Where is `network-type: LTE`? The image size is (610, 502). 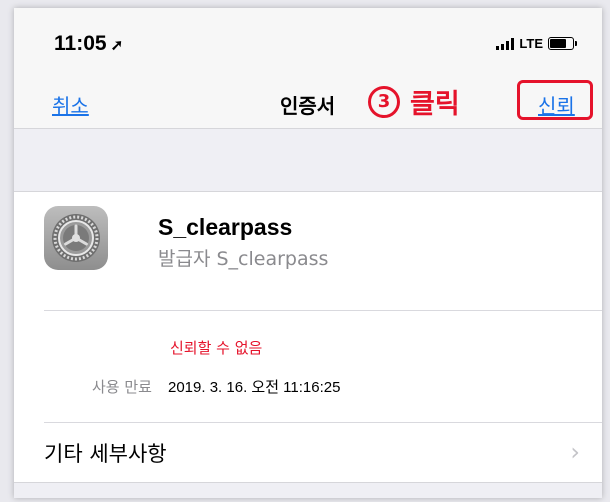 network-type: LTE is located at coordinates (531, 43).